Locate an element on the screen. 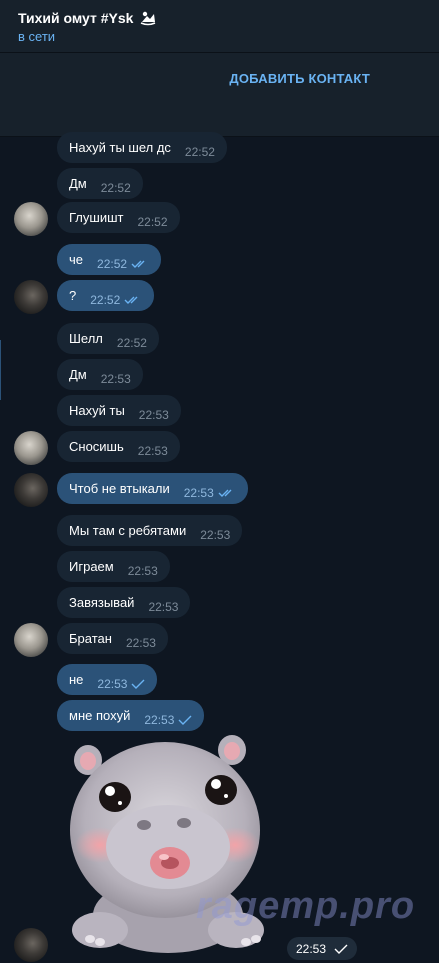 Image resolution: width=439 pixels, height=963 pixels. message-bubble: Чтоб не втыкали 22:53 is located at coordinates (152, 488).